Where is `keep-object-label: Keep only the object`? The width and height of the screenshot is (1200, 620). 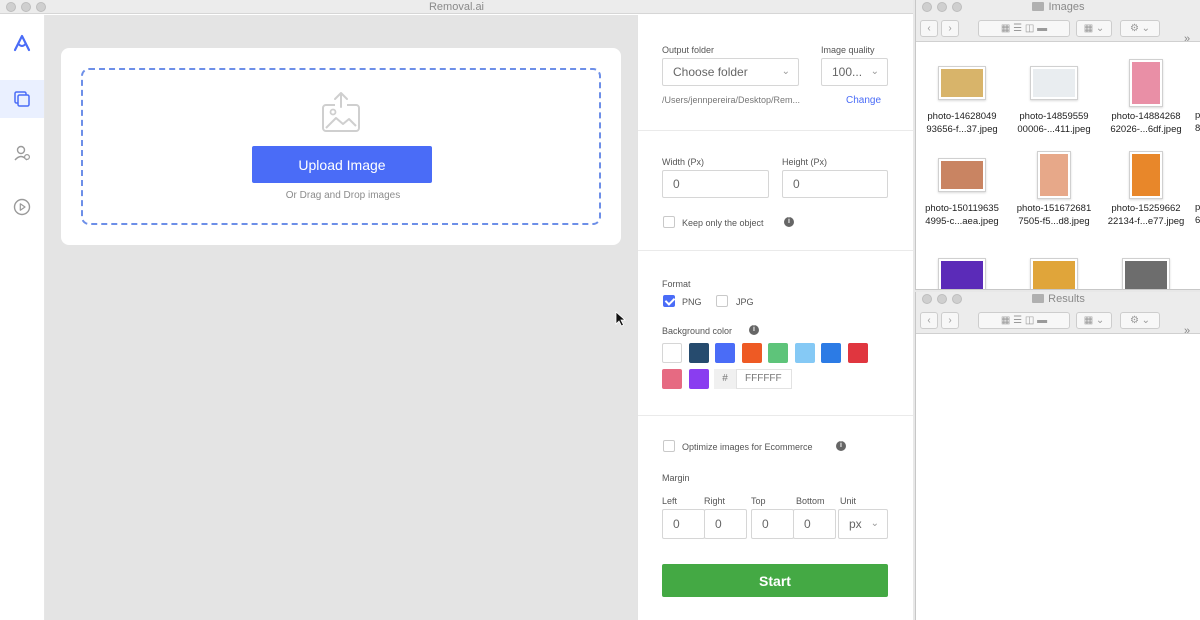 keep-object-label: Keep only the object is located at coordinates (723, 223).